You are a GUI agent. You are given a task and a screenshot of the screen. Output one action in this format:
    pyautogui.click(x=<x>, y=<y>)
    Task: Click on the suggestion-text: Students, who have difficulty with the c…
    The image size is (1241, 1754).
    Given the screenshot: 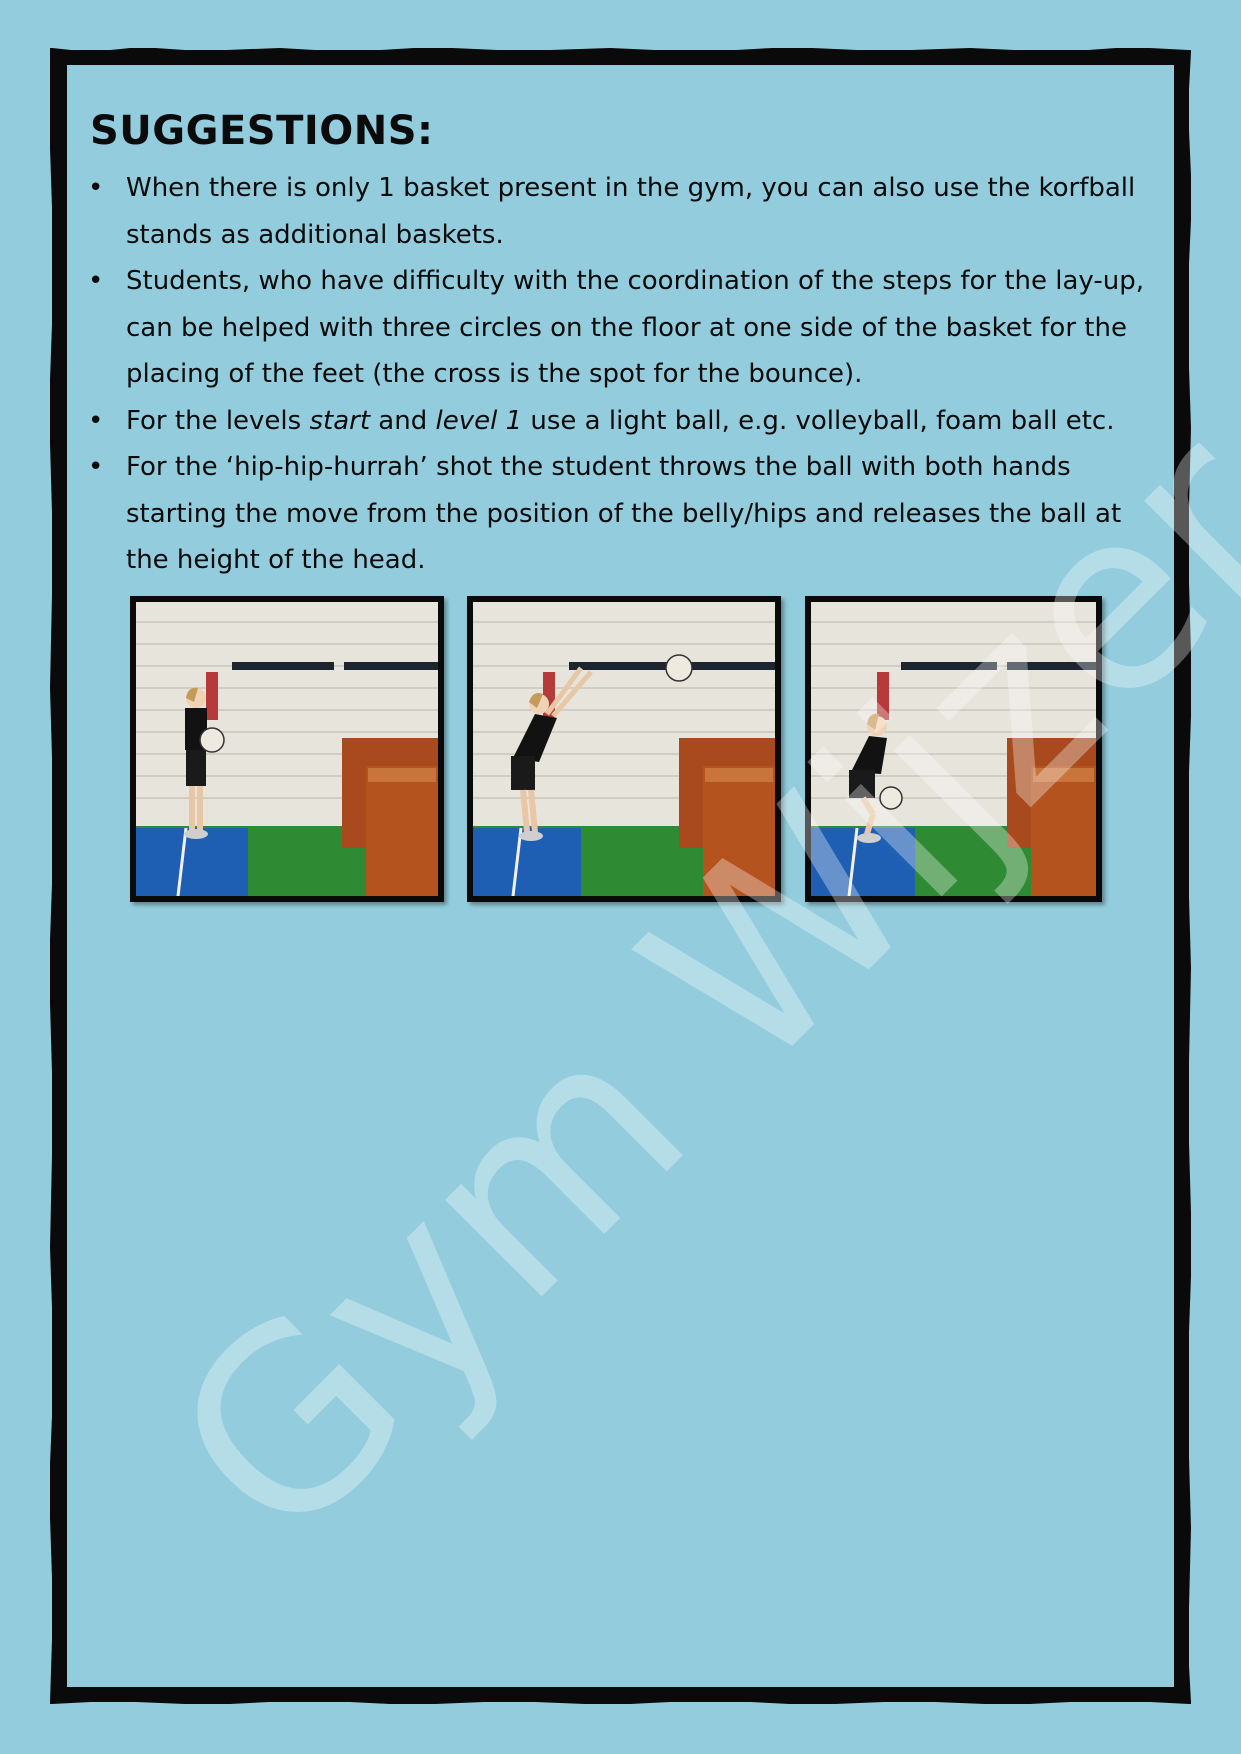 What is the action you would take?
    pyautogui.click(x=635, y=327)
    